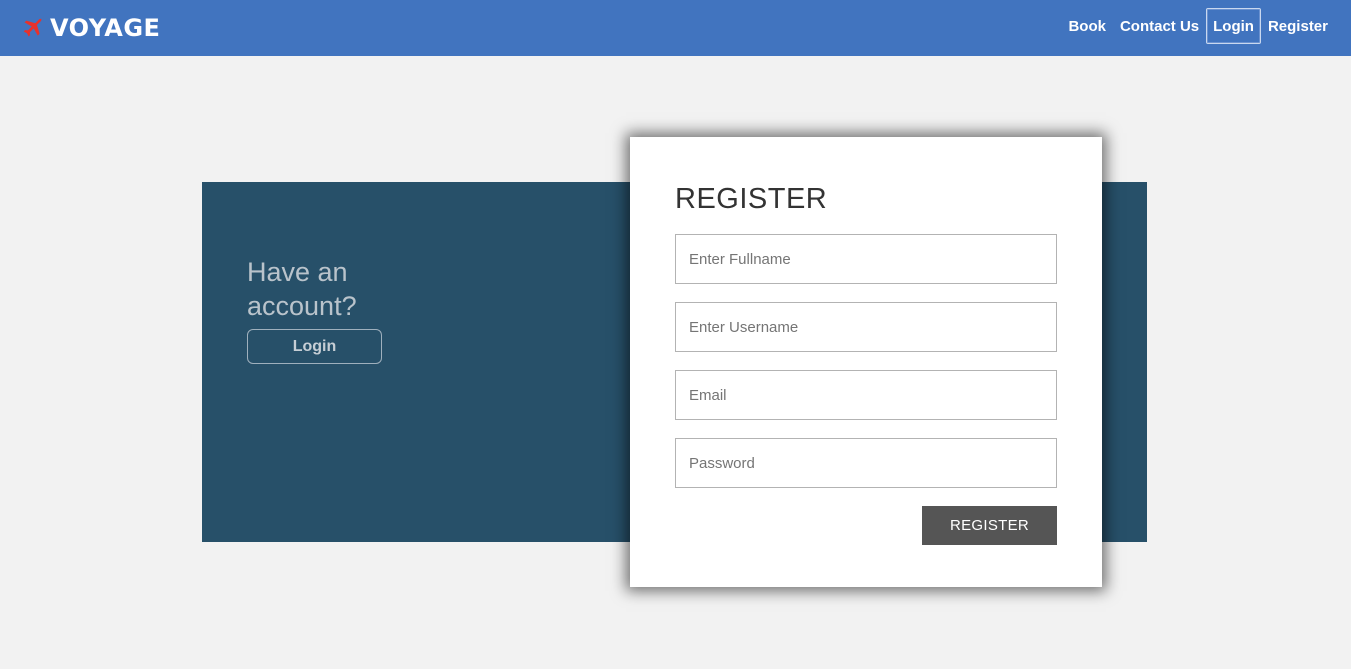 The width and height of the screenshot is (1351, 669). Describe the element at coordinates (1233, 26) in the screenshot. I see `nav-link-login: Login` at that location.